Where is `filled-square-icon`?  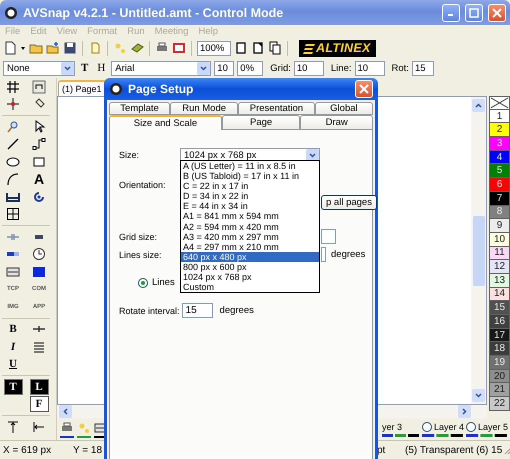 filled-square-icon is located at coordinates (39, 271).